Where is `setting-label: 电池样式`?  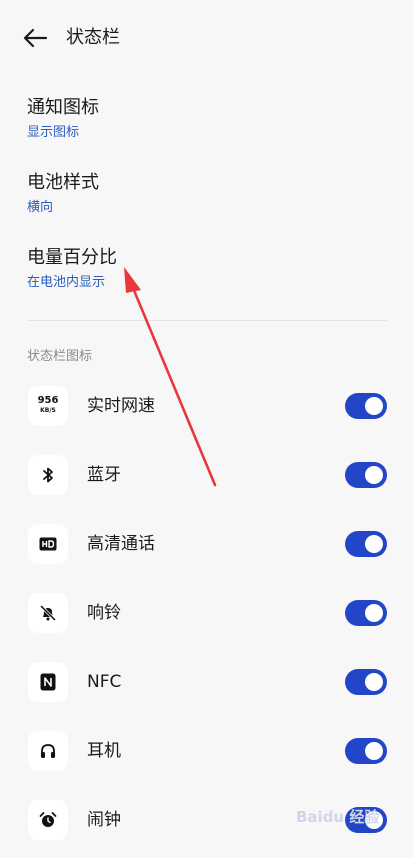
setting-label: 电池样式 is located at coordinates (63, 182).